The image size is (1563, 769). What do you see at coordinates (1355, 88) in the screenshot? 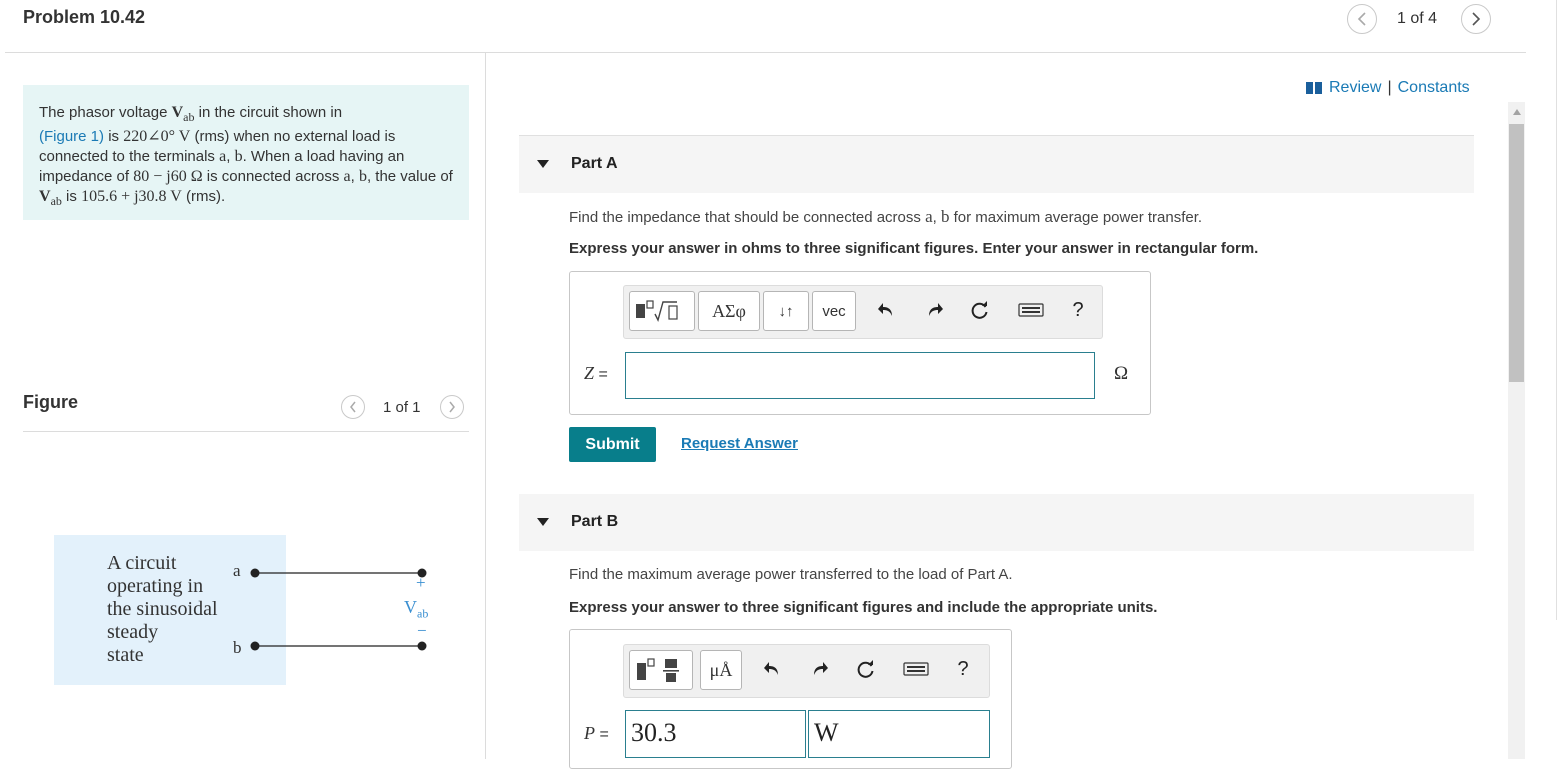
I see `review-link: Review` at bounding box center [1355, 88].